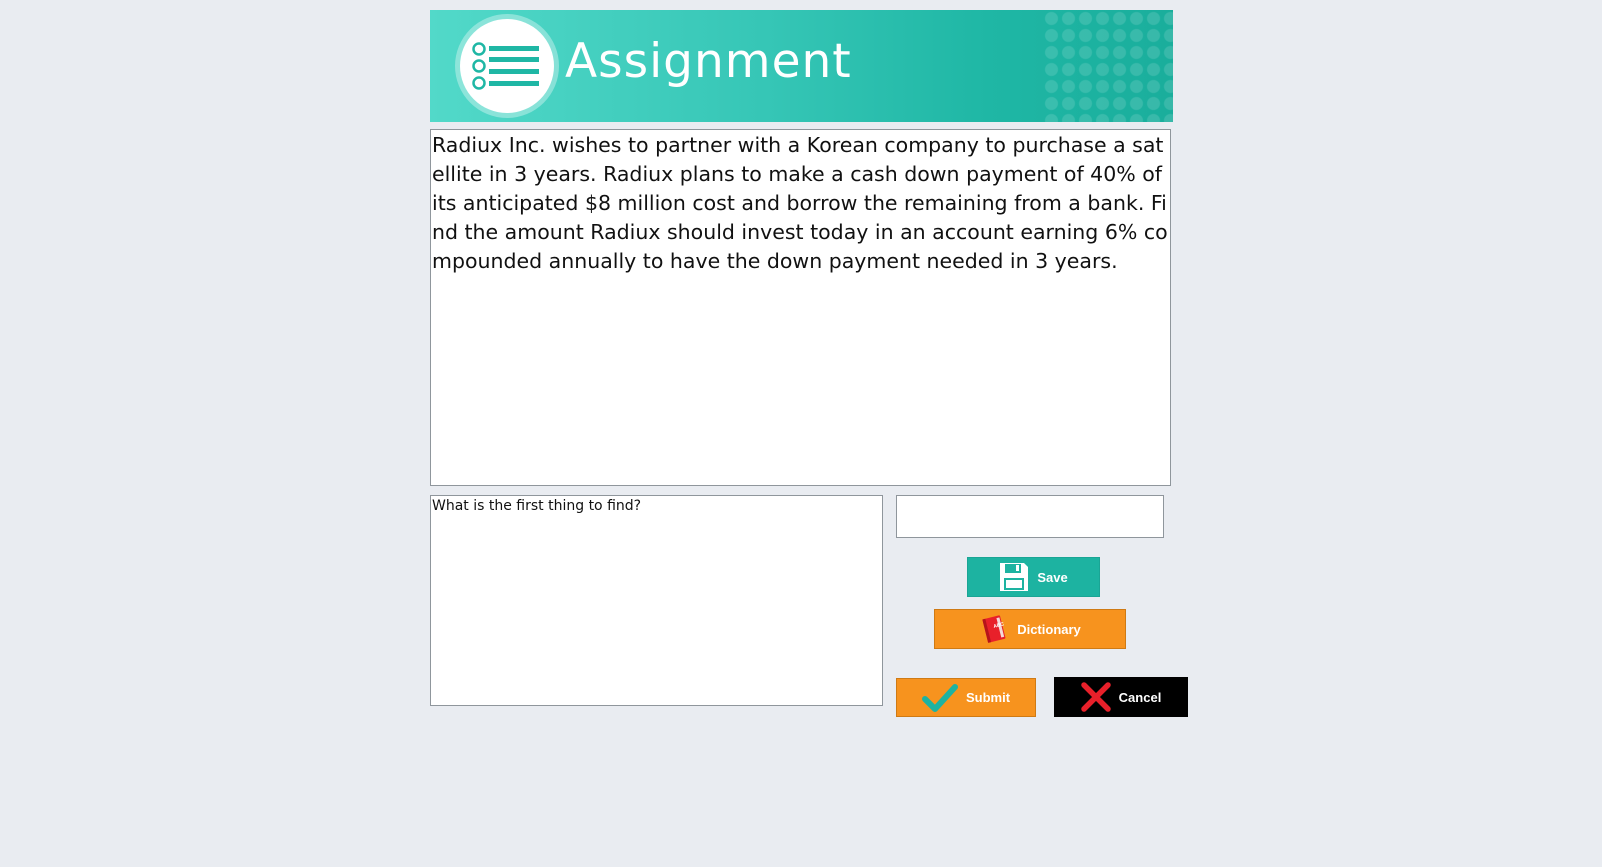 The height and width of the screenshot is (867, 1602). I want to click on answer-input, so click(1030, 516).